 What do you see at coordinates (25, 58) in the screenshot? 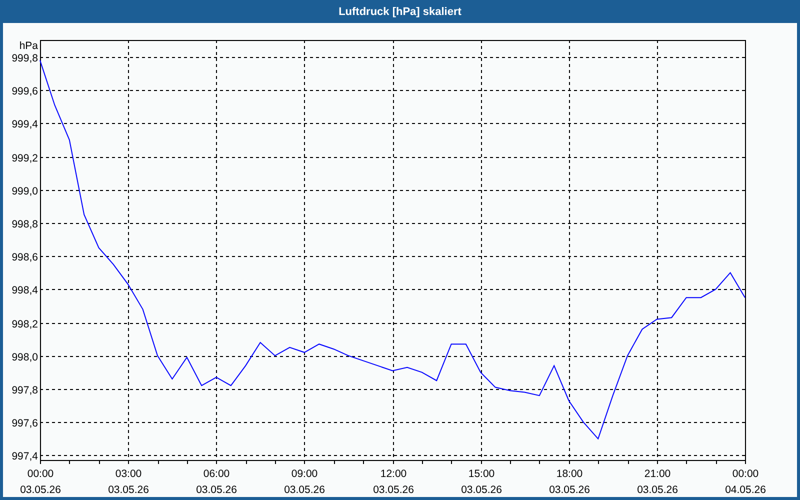
I see `y-tick-label: 999,8` at bounding box center [25, 58].